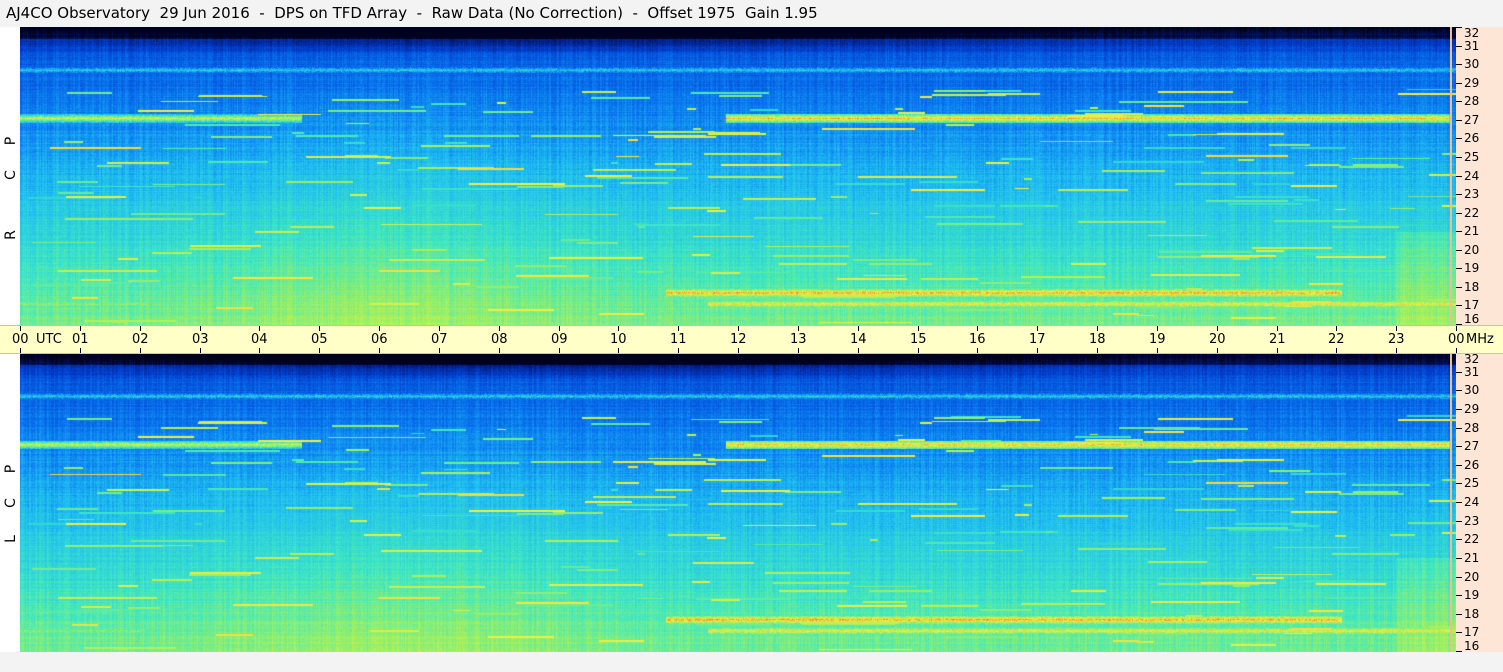 Image resolution: width=1503 pixels, height=672 pixels. I want to click on freq-tick-label: 30, so click(1472, 390).